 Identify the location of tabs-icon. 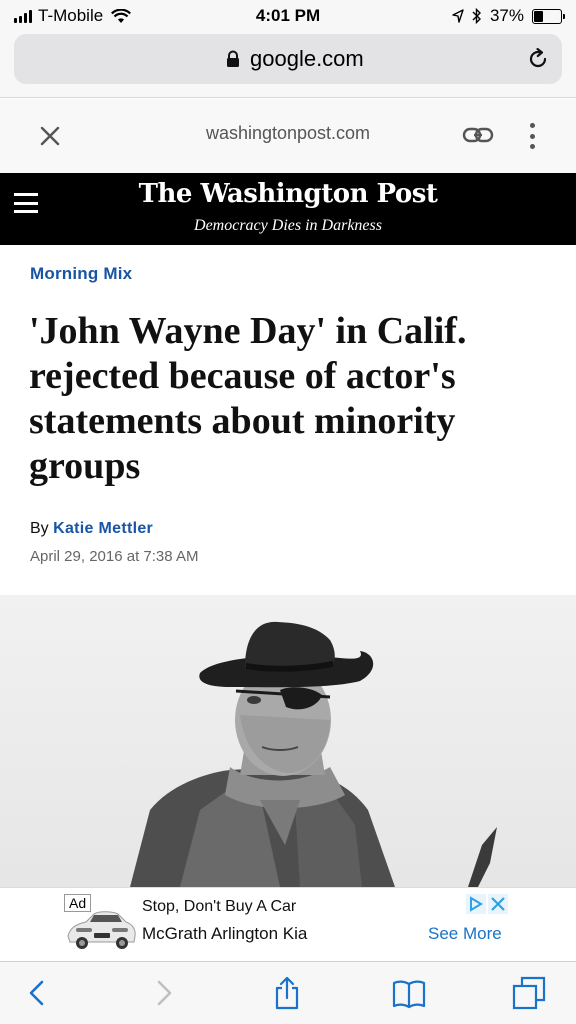
(529, 993).